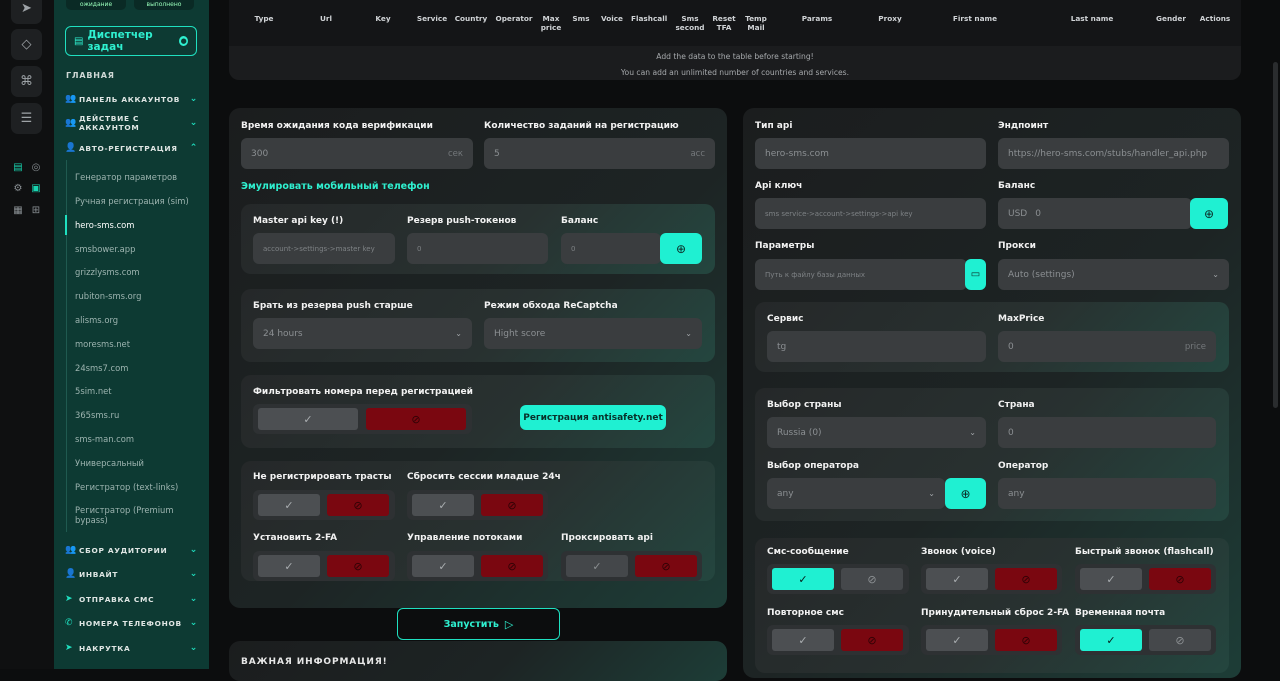  Describe the element at coordinates (26, 118) in the screenshot. I see `database-icon: ☰` at that location.